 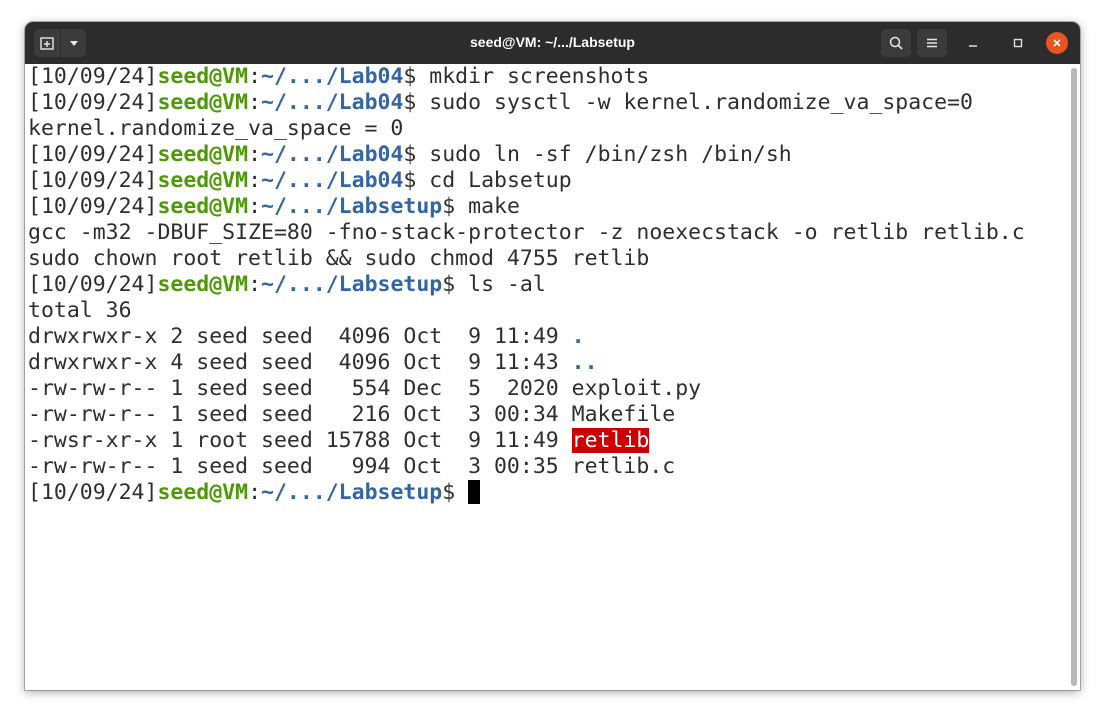 I want to click on file-attributes: -rwsr-xr-x 1 root seed 15788 Oct 9 11:49, so click(x=300, y=440).